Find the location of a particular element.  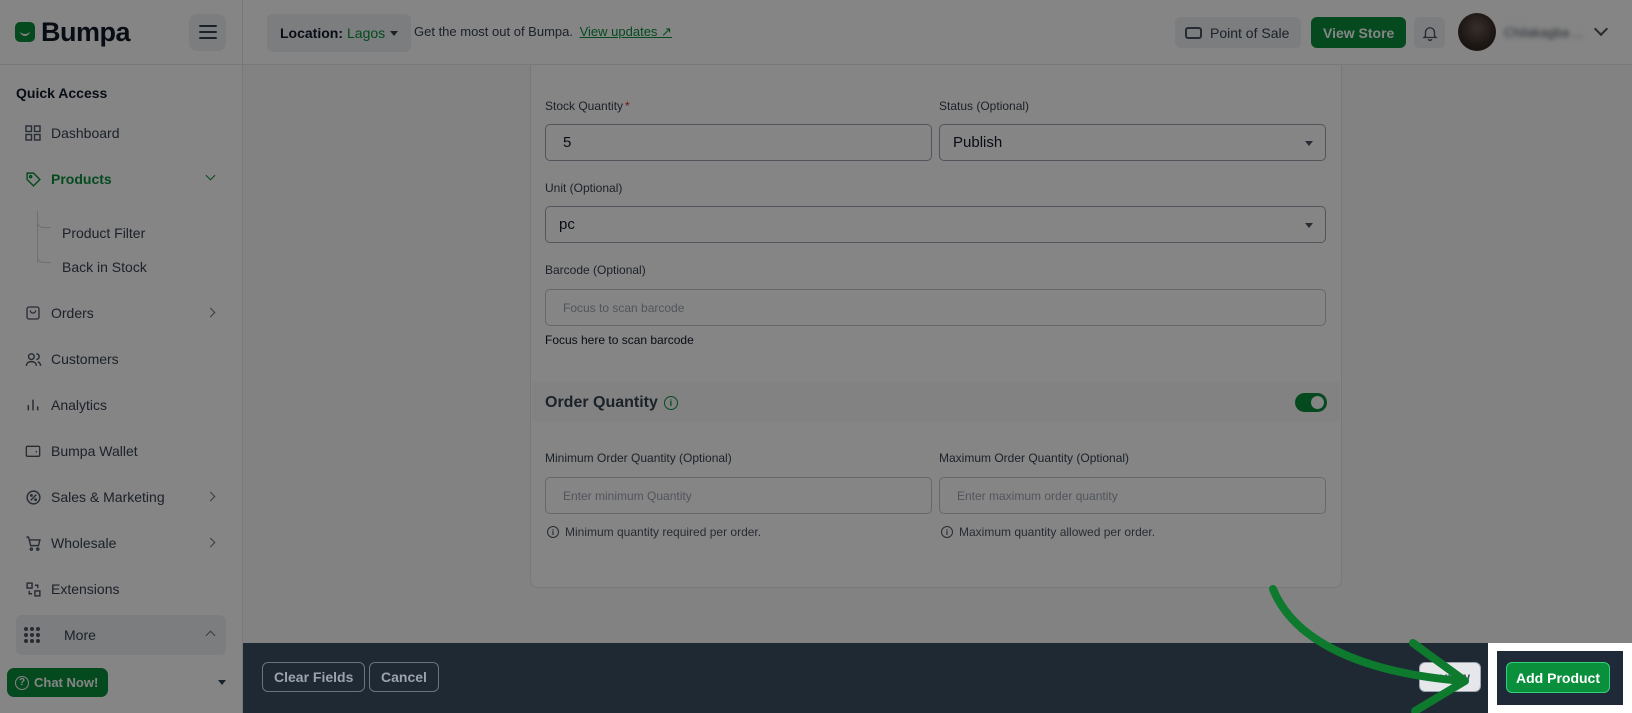

sidebar-item-analytics: Analytics is located at coordinates (121, 405).